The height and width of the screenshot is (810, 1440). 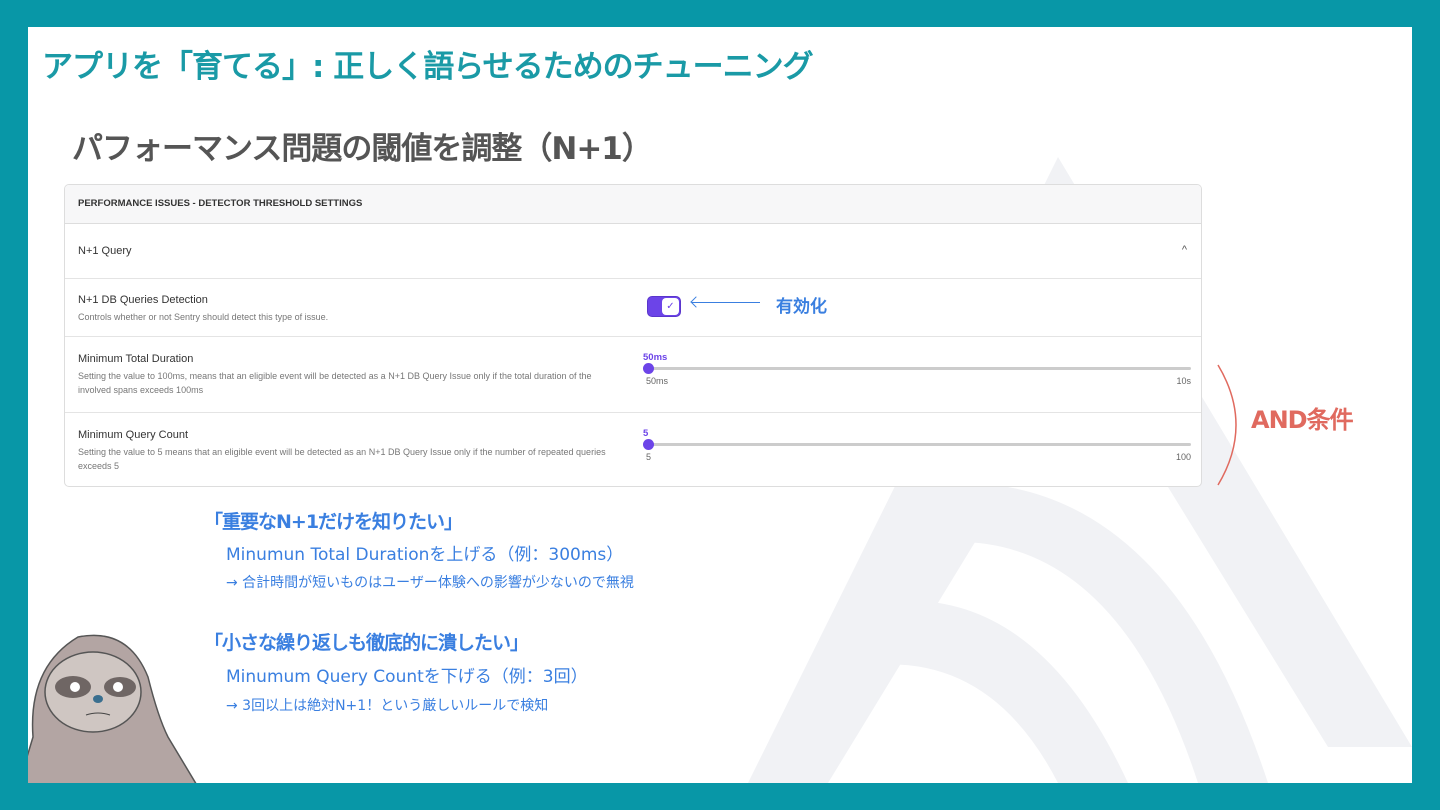 What do you see at coordinates (657, 381) in the screenshot?
I see `slider-min: 50ms` at bounding box center [657, 381].